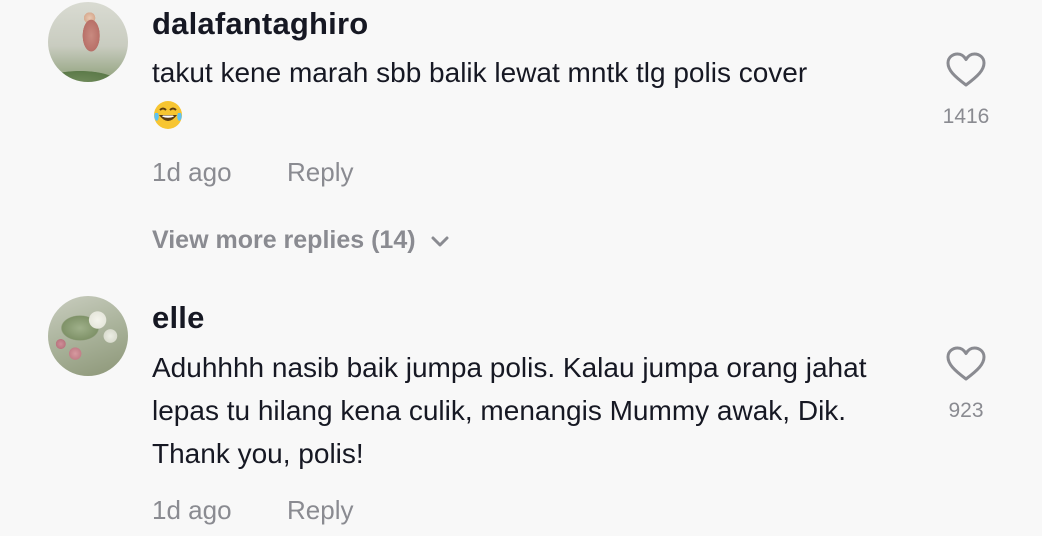  I want to click on chevron-down-icon, so click(440, 241).